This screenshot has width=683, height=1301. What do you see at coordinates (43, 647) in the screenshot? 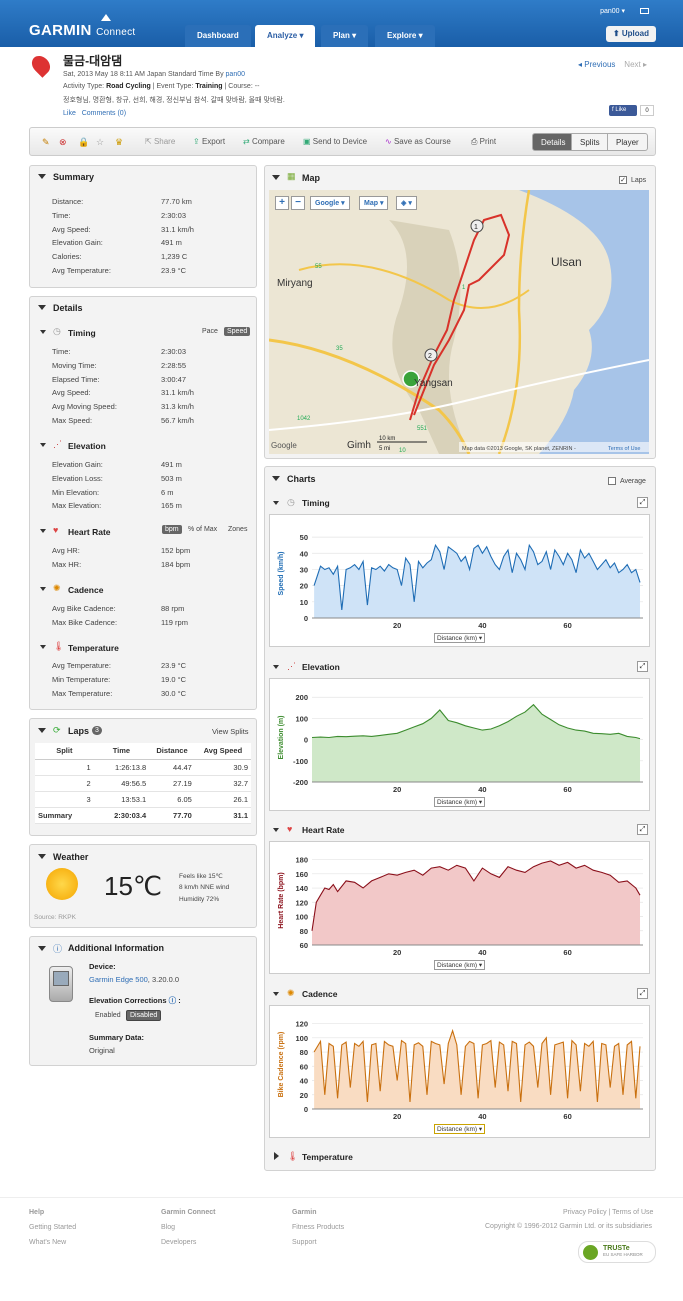
I see `temperature-collapse-icon` at bounding box center [43, 647].